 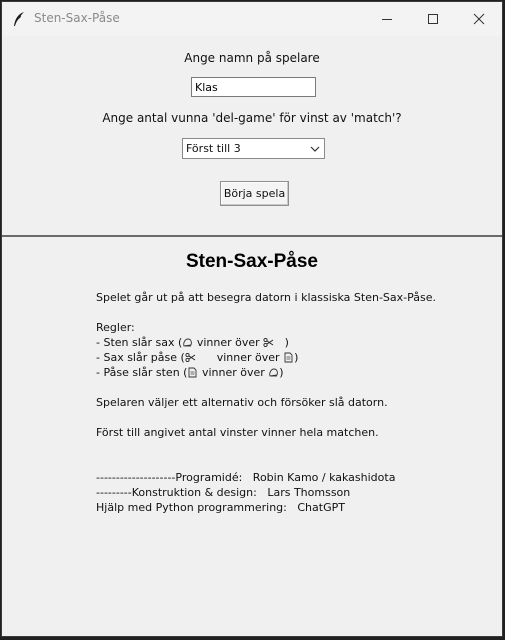 I want to click on minimize-button, so click(x=387, y=19).